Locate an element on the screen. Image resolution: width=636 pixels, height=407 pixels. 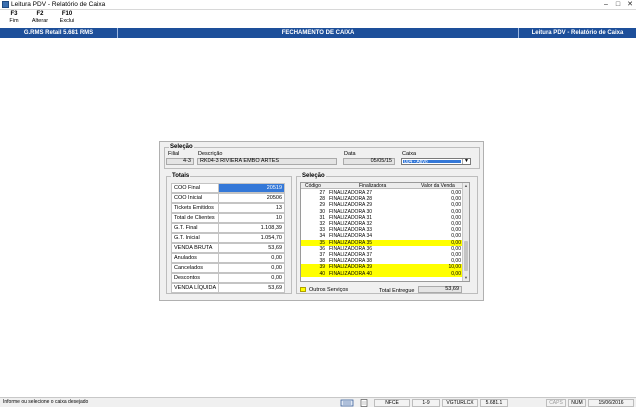
scroll-down-icon: ▼ is located at coordinates (466, 278).